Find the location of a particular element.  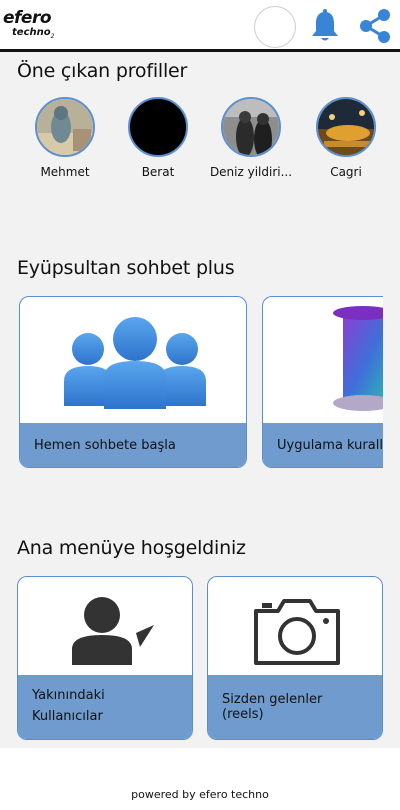

start-chat-card: Hemen sohbete başla is located at coordinates (133, 382).